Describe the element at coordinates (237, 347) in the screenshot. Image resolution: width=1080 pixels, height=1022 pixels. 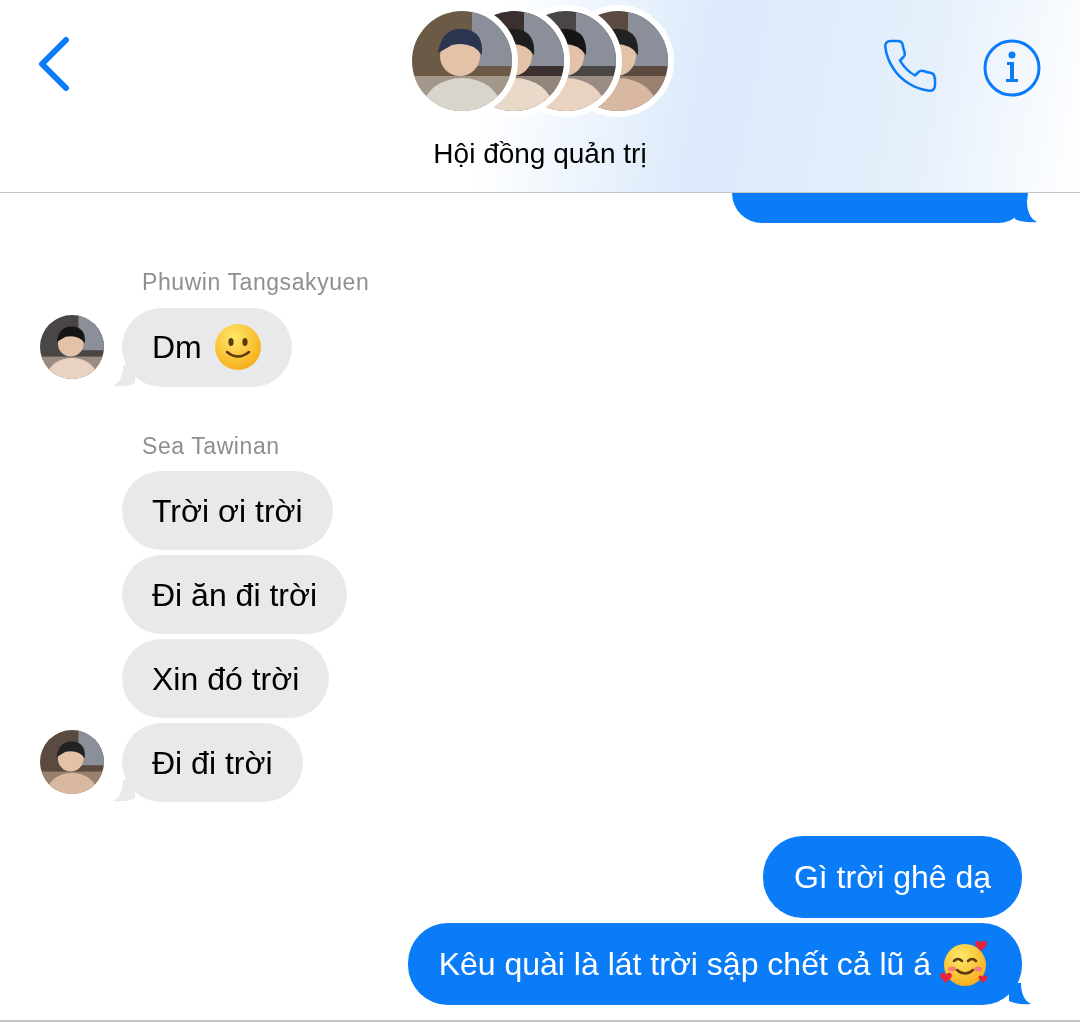
I see `smiley-icon` at that location.